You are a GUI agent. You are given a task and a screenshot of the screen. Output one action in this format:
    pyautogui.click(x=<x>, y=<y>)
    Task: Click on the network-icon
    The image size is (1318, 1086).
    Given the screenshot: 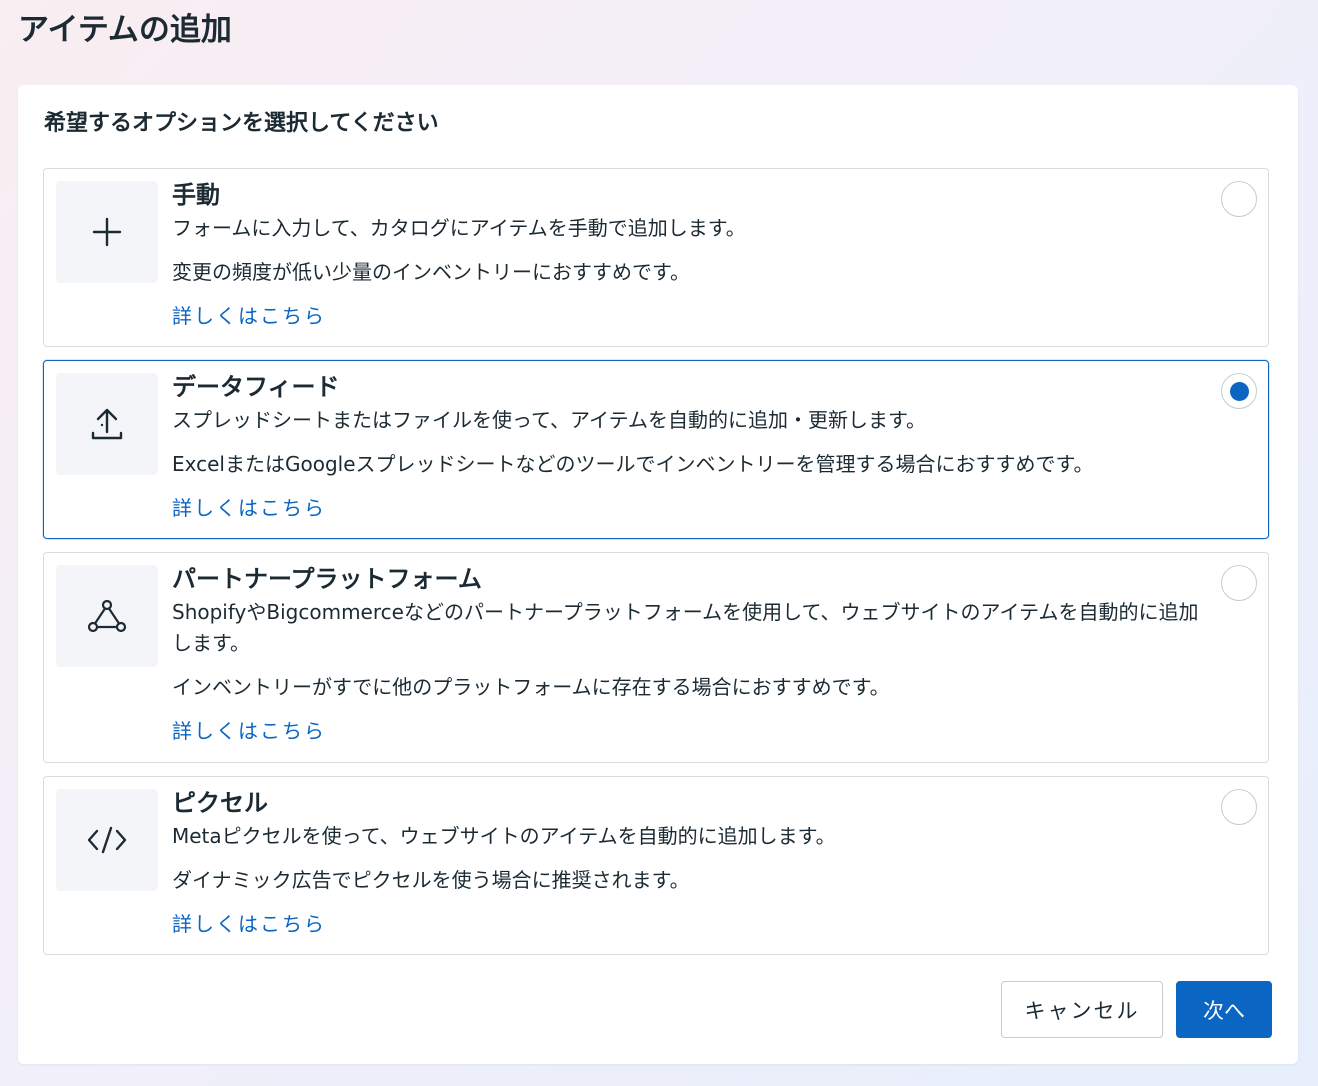 What is the action you would take?
    pyautogui.click(x=107, y=616)
    